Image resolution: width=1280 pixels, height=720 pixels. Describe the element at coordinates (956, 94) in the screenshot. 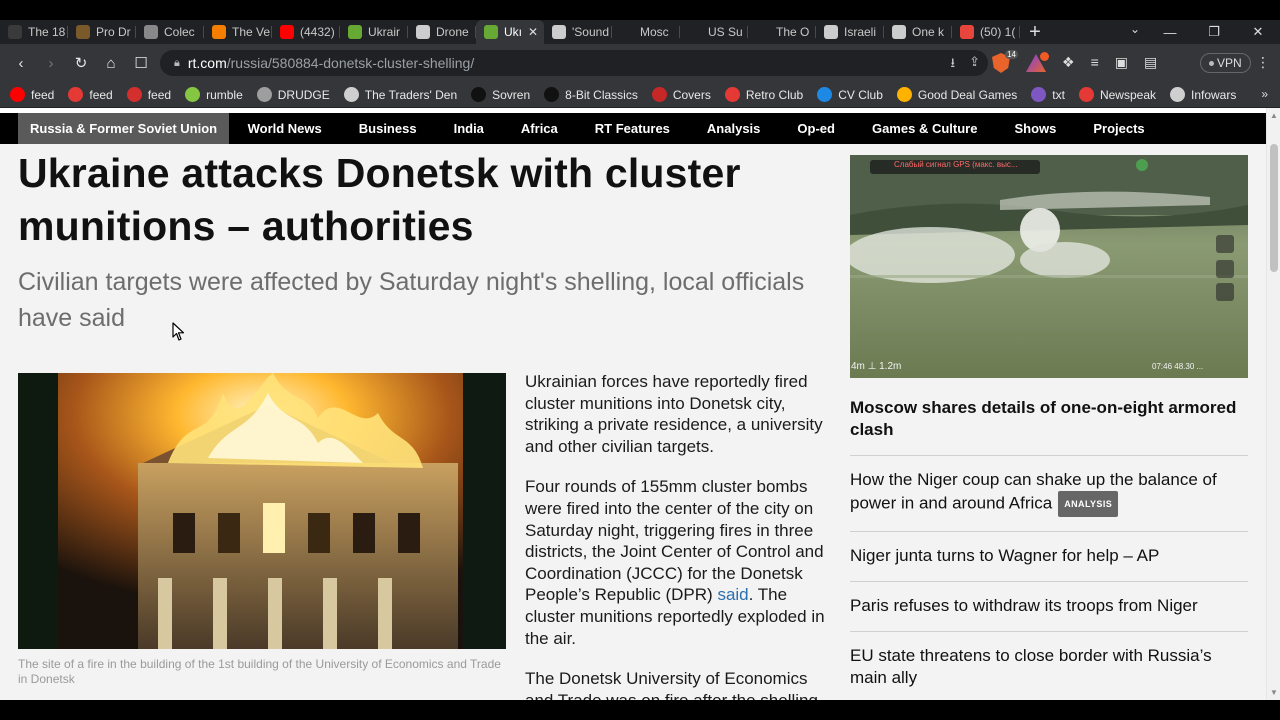

I see `bookmark-item: Good Deal Games` at that location.